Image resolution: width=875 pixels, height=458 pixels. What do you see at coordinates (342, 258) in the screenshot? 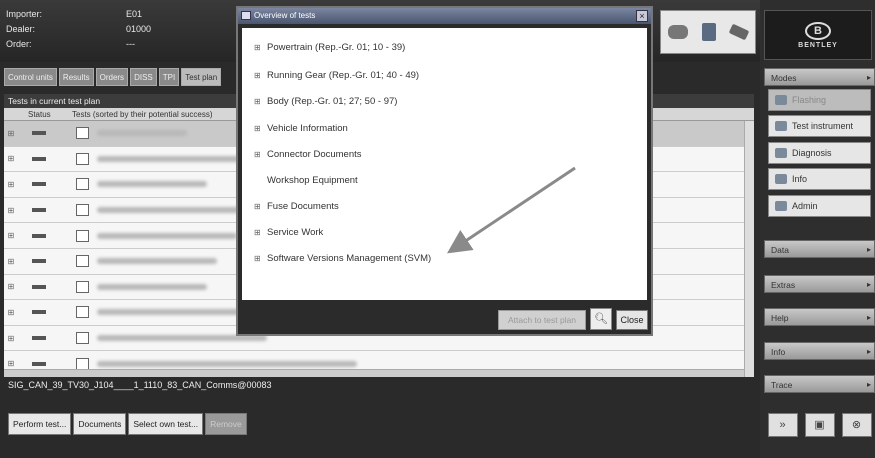
I see `tree-item-software-versions-management: ⊞ Software Versions Management (SVM)` at bounding box center [342, 258].